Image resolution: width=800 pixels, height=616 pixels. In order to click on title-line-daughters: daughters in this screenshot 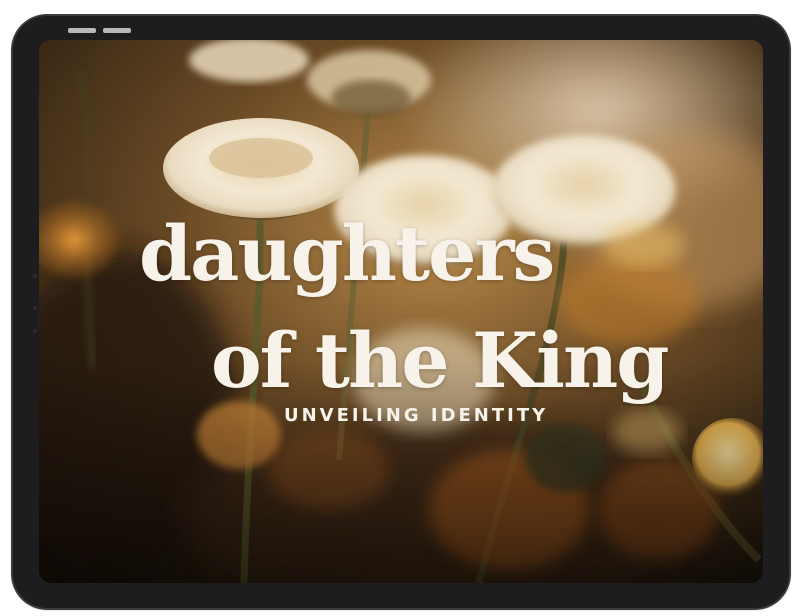, I will do `click(347, 253)`.